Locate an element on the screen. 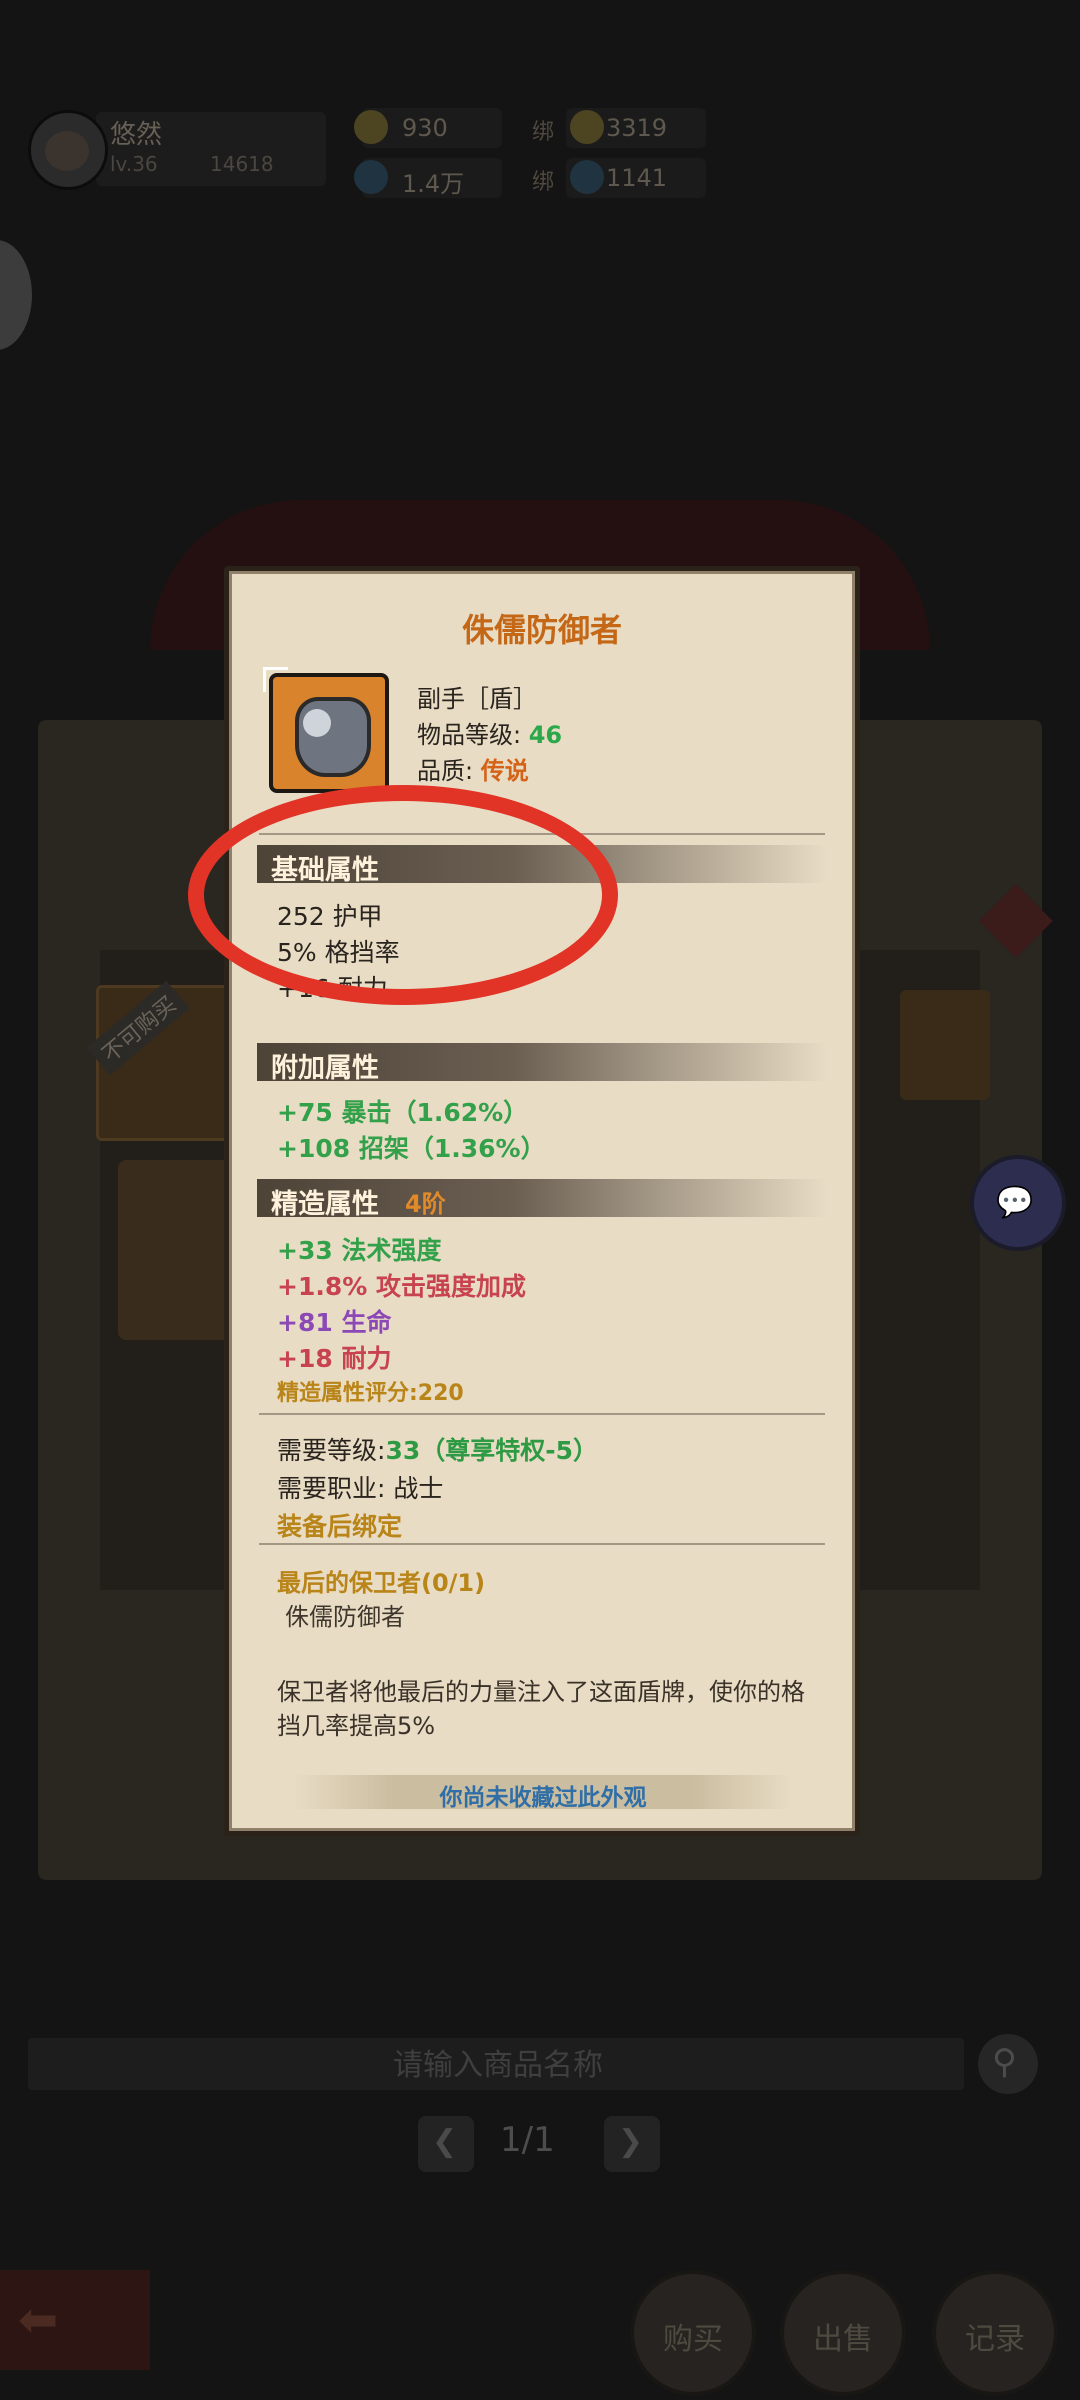 This screenshot has width=1080, height=2400. refine-attributes-header: 精造属性 4阶 is located at coordinates (542, 1199).